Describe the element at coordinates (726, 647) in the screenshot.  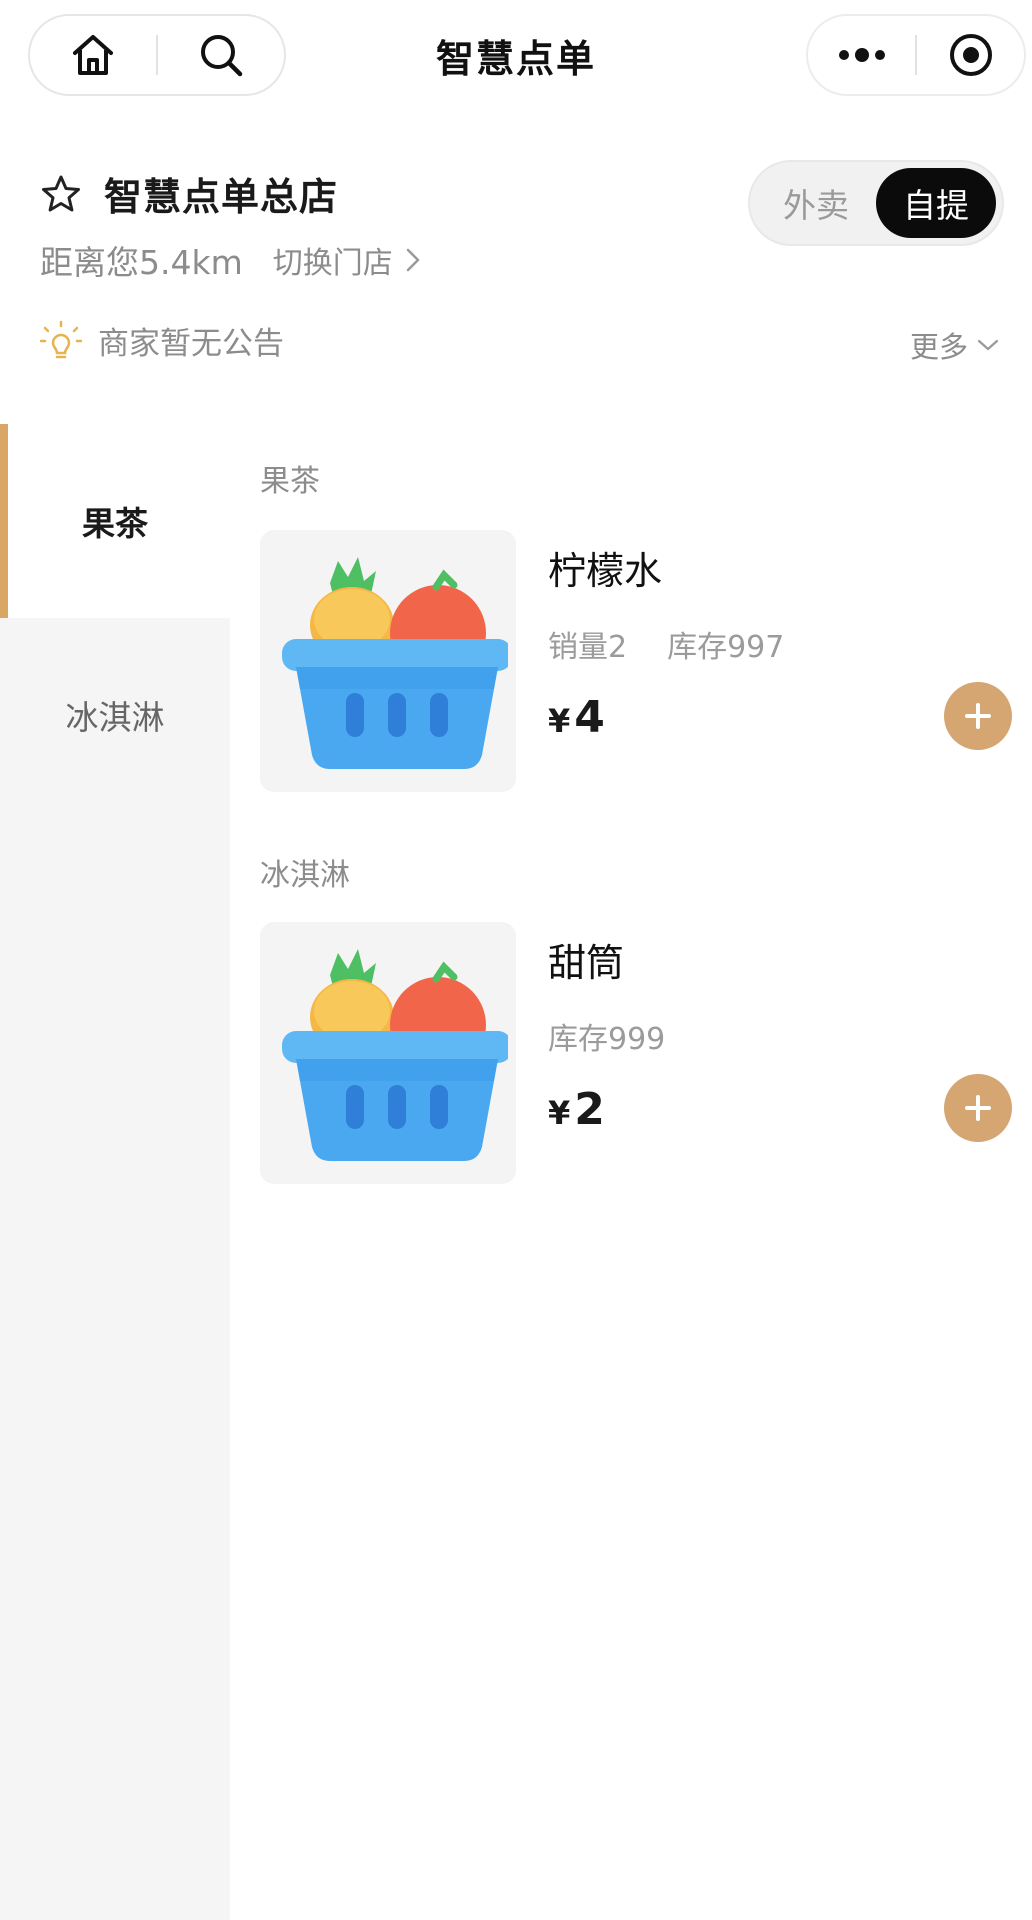
I see `product-stock: 库存997` at that location.